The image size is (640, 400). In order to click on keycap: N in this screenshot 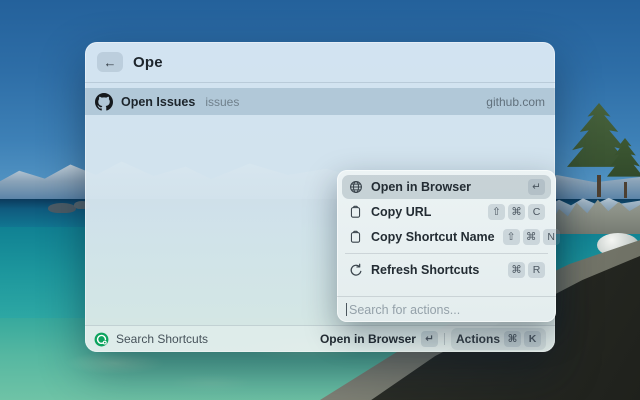, I will do `click(551, 237)`.